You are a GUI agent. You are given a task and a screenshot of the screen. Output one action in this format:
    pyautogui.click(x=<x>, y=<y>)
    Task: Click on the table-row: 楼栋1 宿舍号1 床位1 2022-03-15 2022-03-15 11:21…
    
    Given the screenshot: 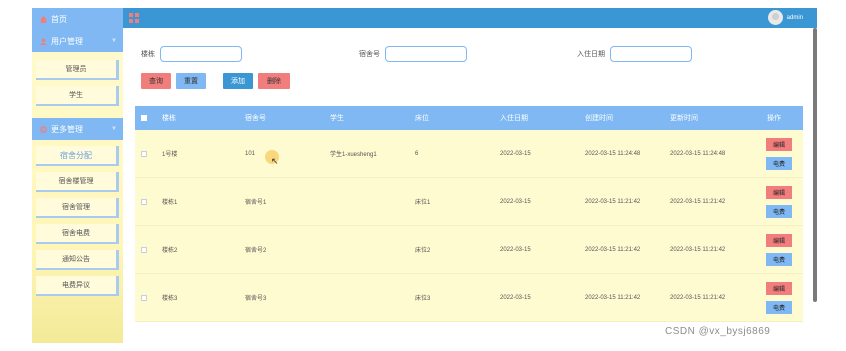 What is the action you would take?
    pyautogui.click(x=469, y=202)
    